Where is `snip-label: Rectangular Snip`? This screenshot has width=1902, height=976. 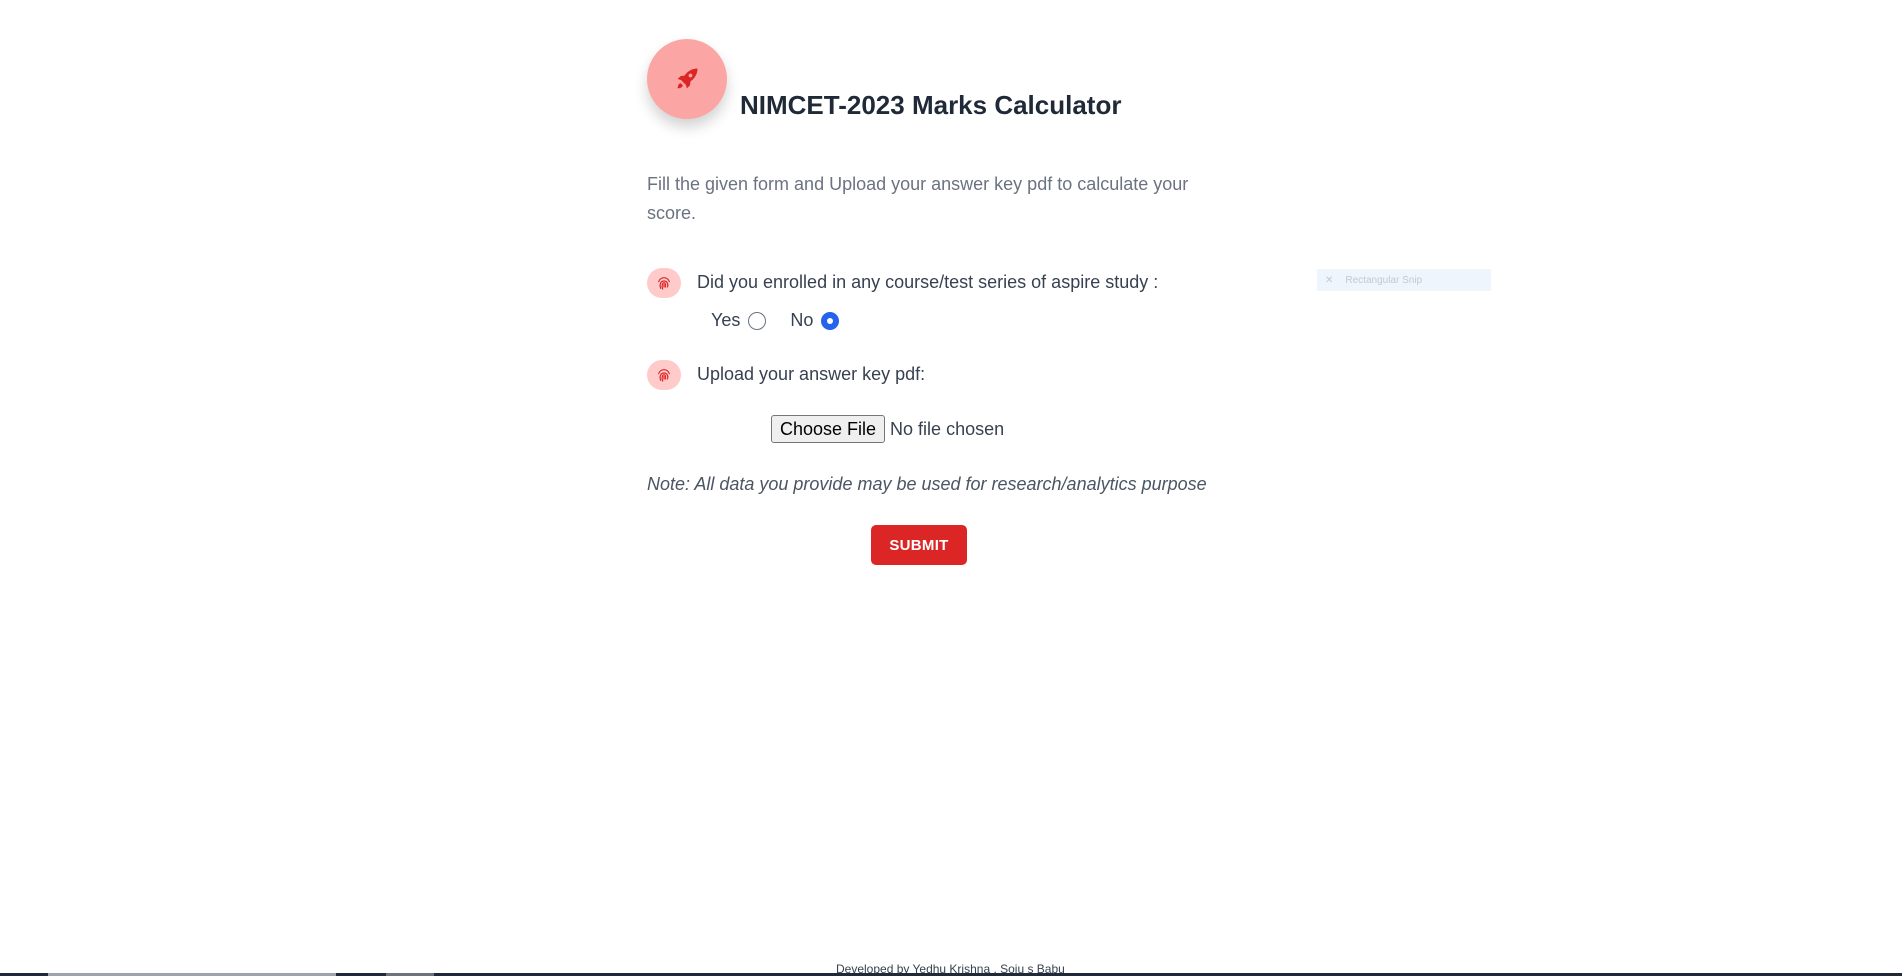
snip-label: Rectangular Snip is located at coordinates (1384, 280).